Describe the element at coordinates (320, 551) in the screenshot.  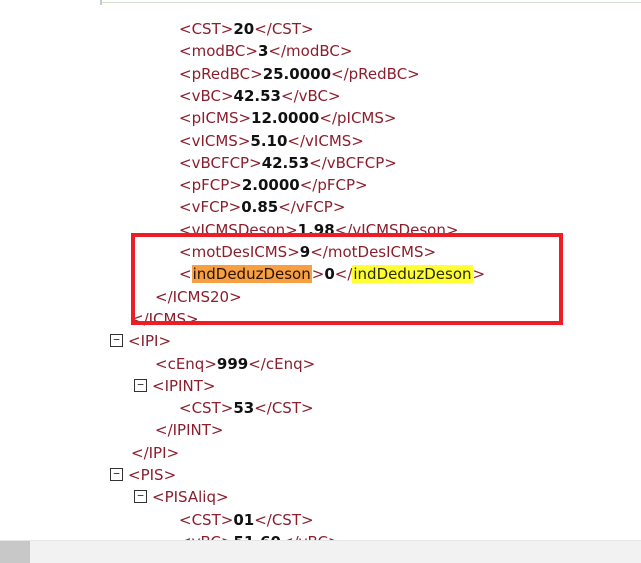
I see `horizontal-scrollbar` at that location.